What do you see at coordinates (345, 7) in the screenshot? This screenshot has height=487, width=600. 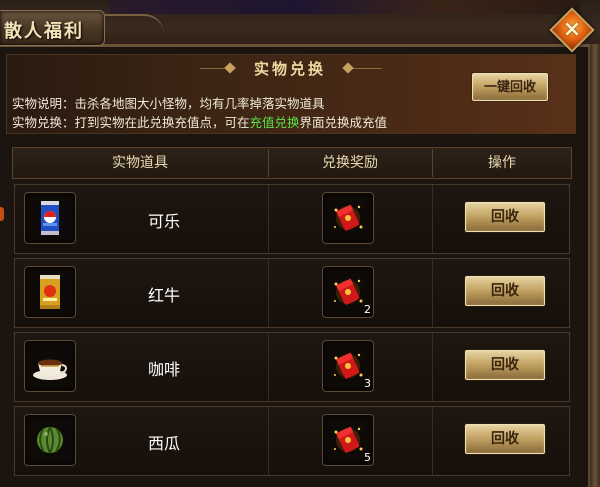 I see `scene-banner` at bounding box center [345, 7].